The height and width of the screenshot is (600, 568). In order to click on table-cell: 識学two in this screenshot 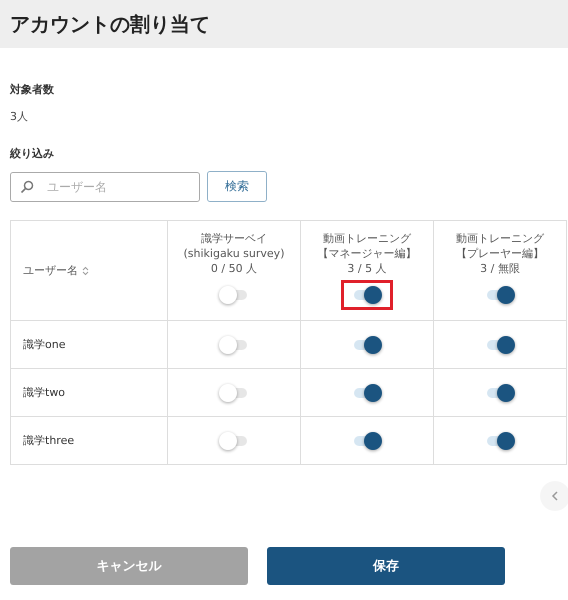, I will do `click(89, 392)`.